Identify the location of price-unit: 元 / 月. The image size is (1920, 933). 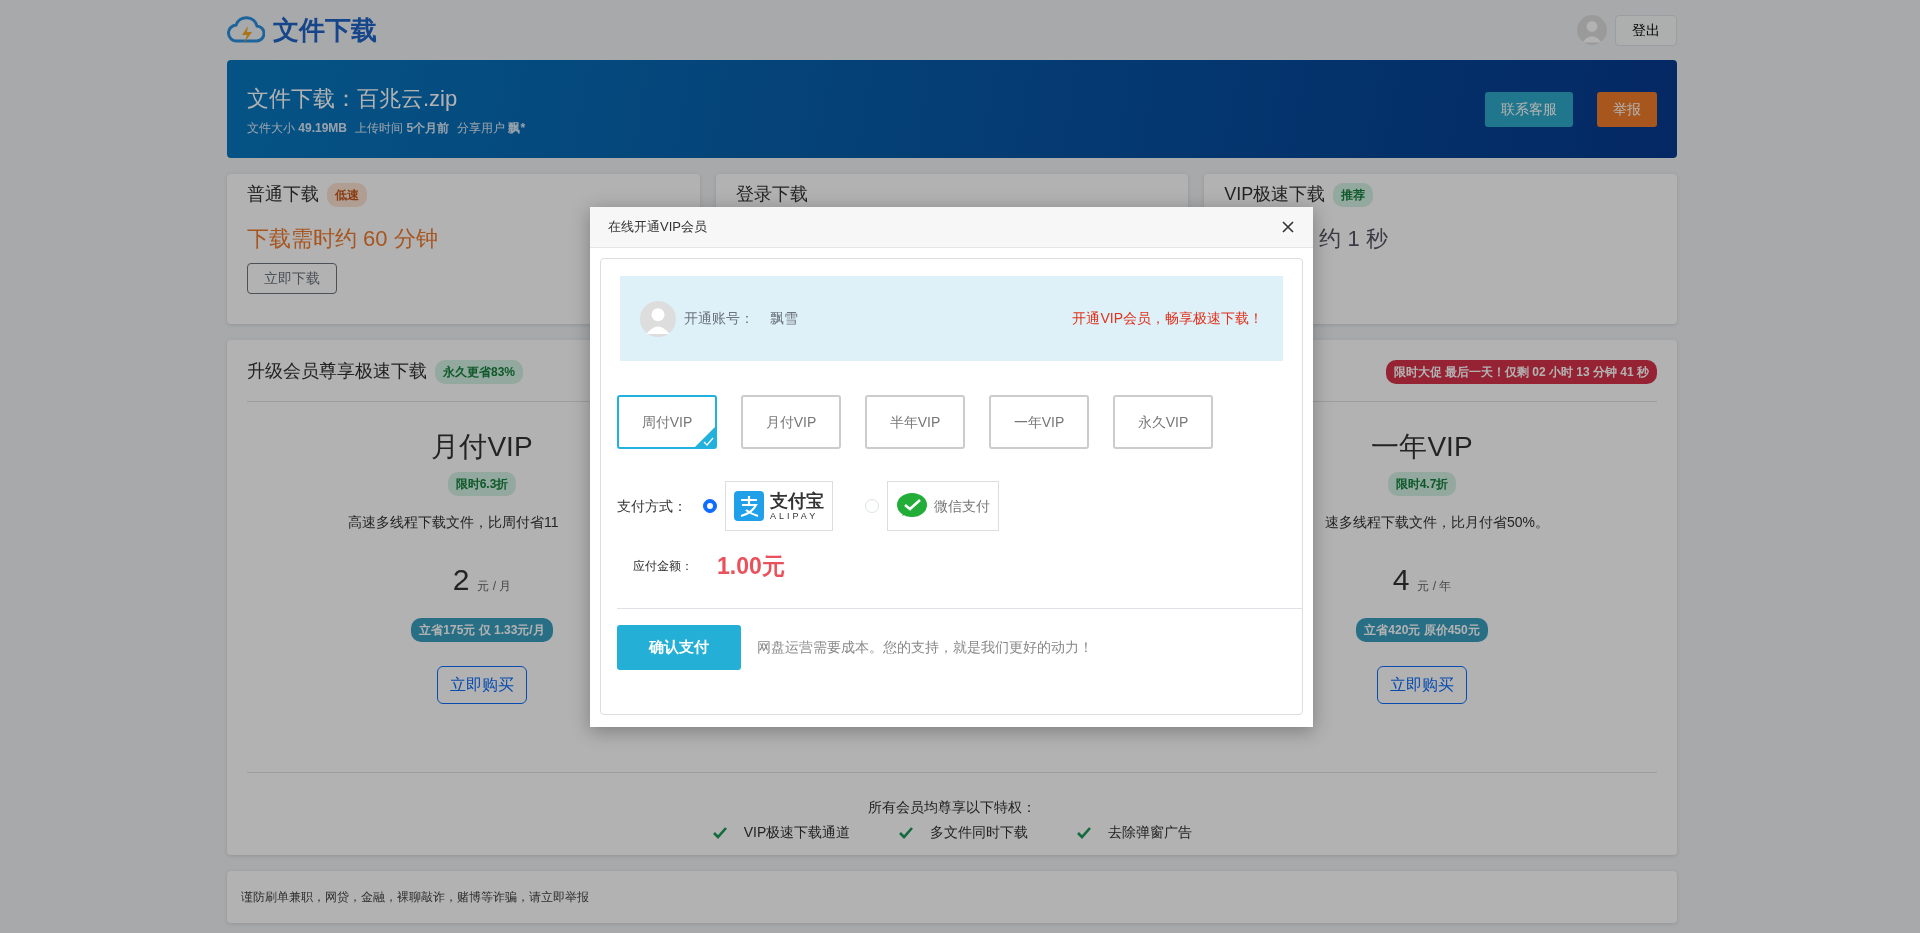
(494, 586).